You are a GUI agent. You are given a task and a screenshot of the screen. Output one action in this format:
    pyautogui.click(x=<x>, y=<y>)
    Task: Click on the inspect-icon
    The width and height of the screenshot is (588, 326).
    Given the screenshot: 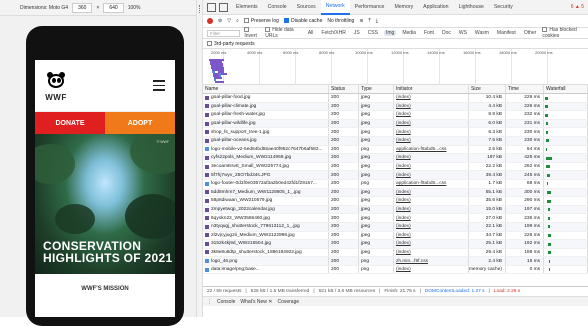 What is the action you would take?
    pyautogui.click(x=211, y=7)
    